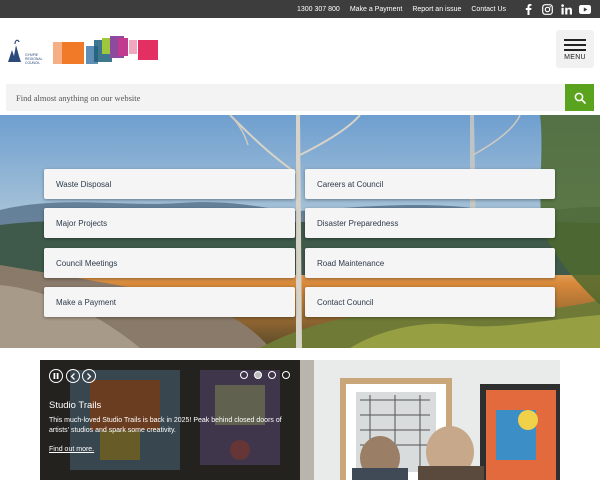 The height and width of the screenshot is (480, 600). I want to click on quick-link-careers: Careers at Council, so click(430, 184).